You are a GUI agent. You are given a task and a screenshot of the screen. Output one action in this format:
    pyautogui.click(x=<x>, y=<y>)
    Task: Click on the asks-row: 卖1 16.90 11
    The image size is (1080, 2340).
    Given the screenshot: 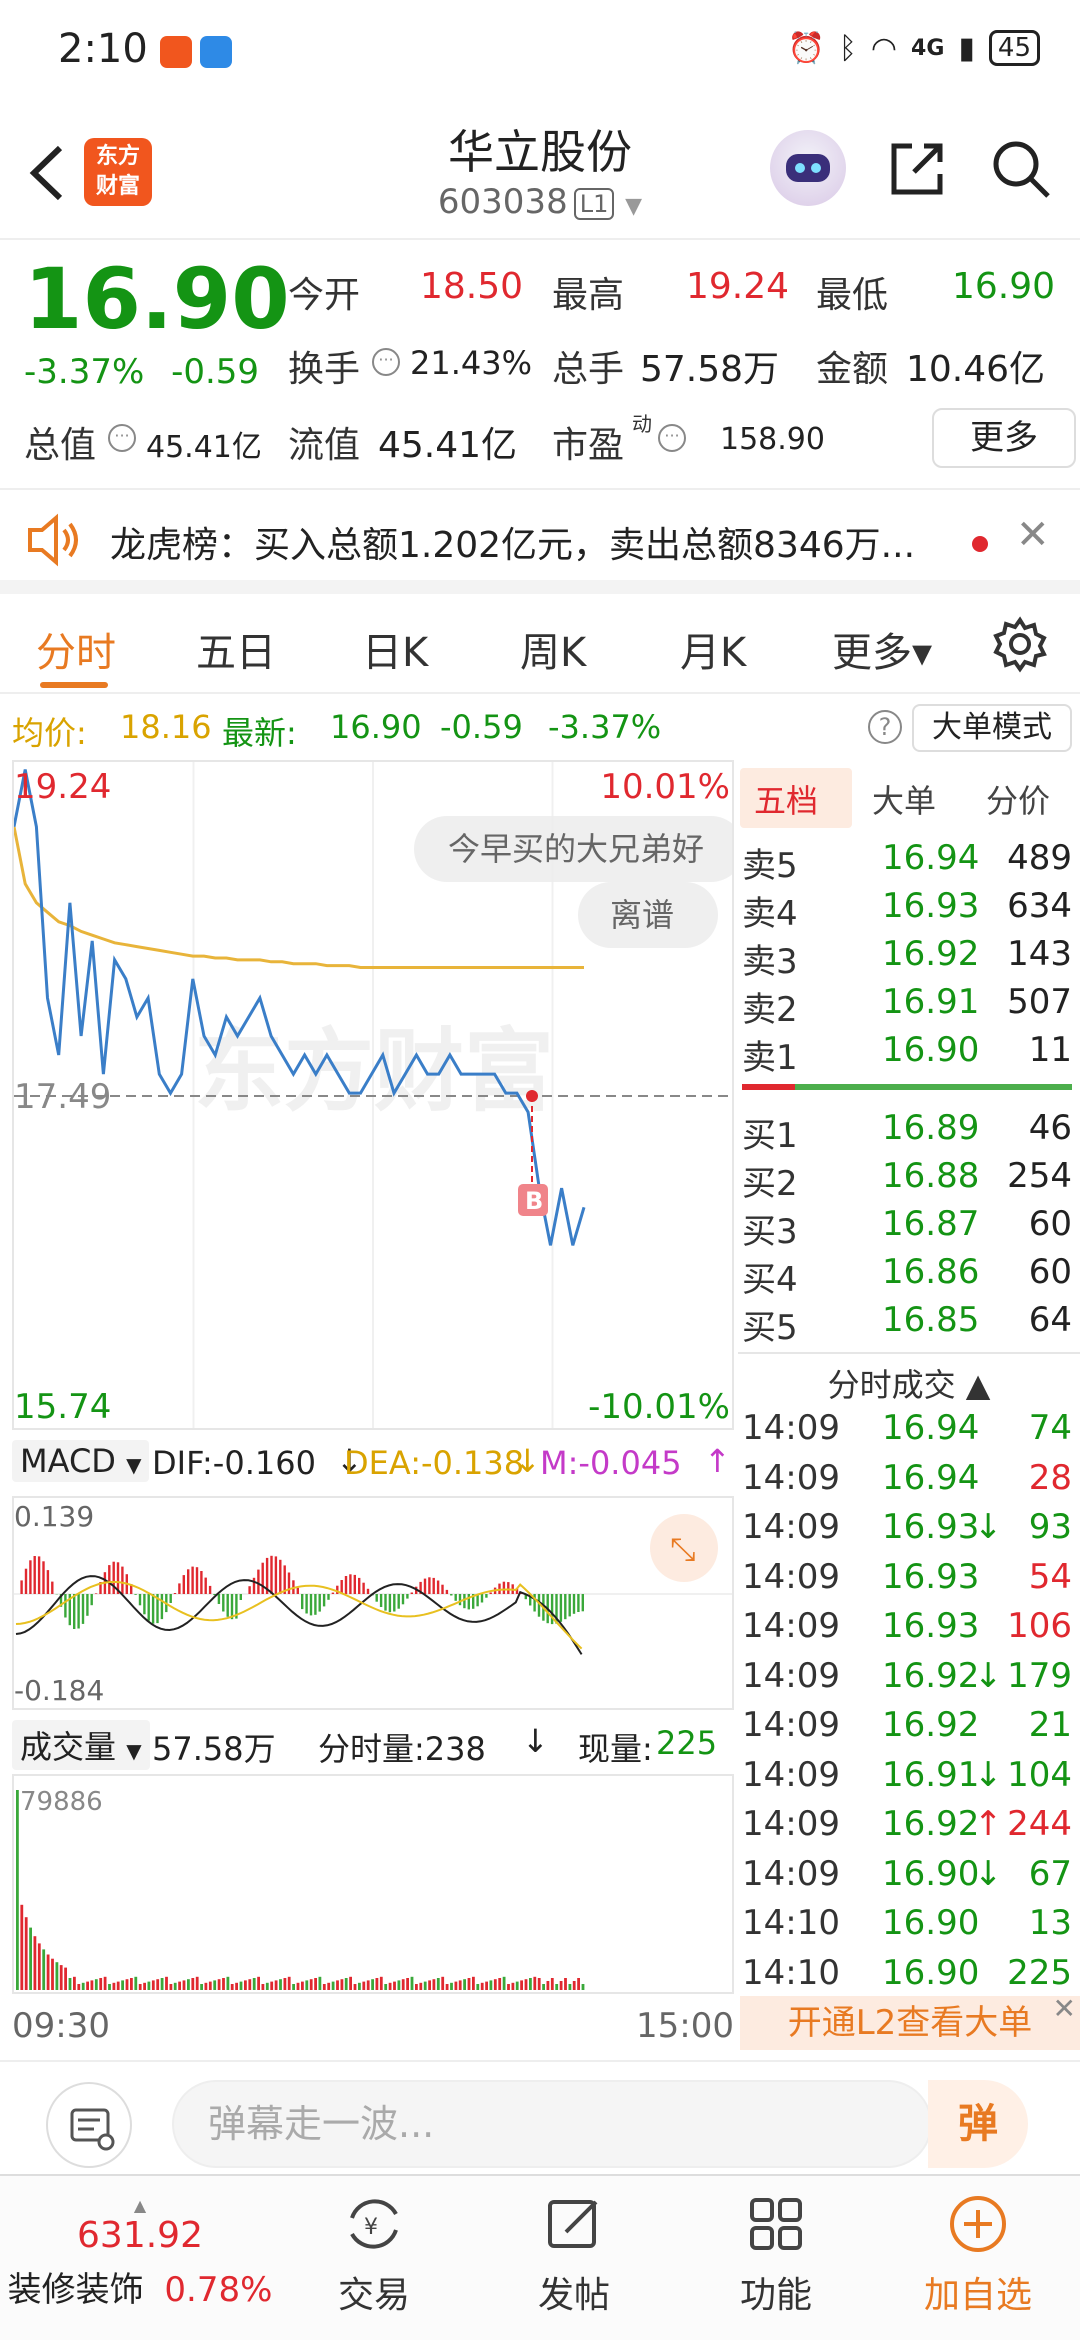 What is the action you would take?
    pyautogui.click(x=907, y=1054)
    